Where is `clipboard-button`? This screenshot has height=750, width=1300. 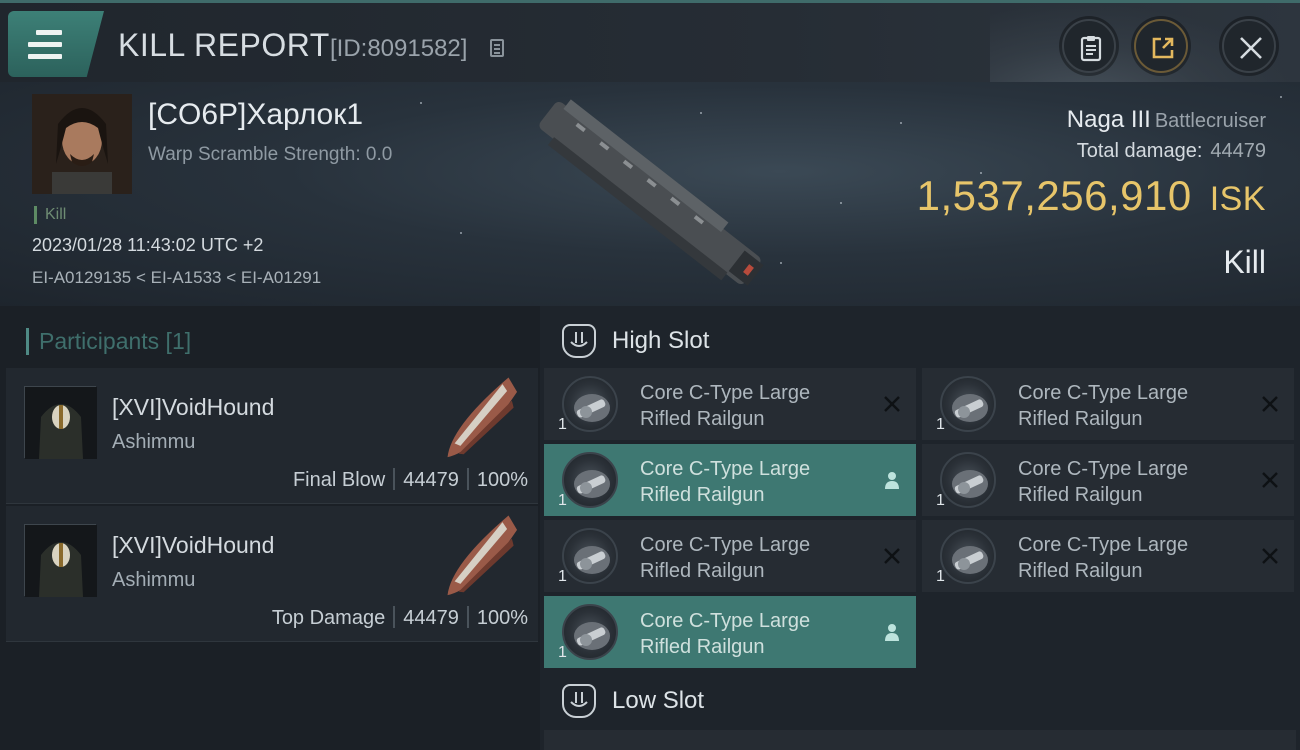
clipboard-button is located at coordinates (1089, 46).